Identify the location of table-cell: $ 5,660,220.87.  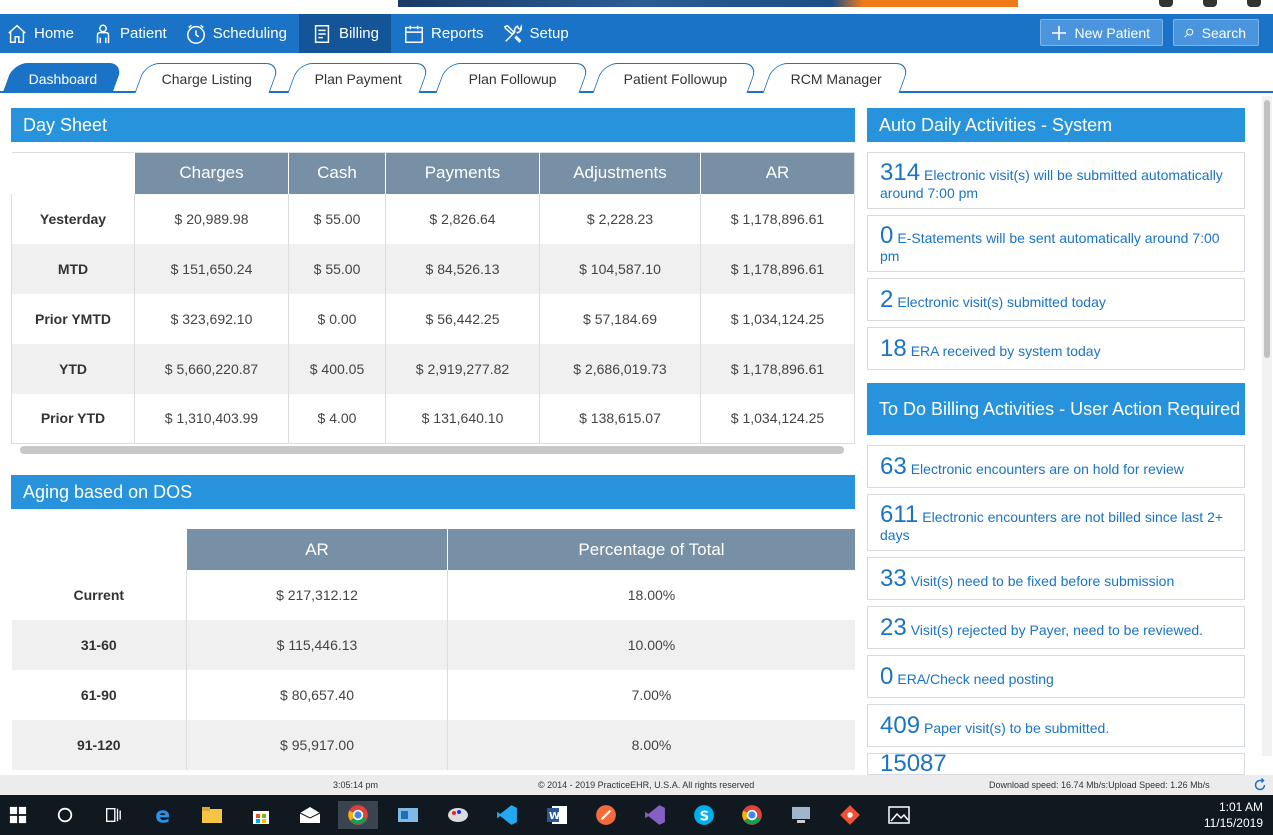
(211, 368).